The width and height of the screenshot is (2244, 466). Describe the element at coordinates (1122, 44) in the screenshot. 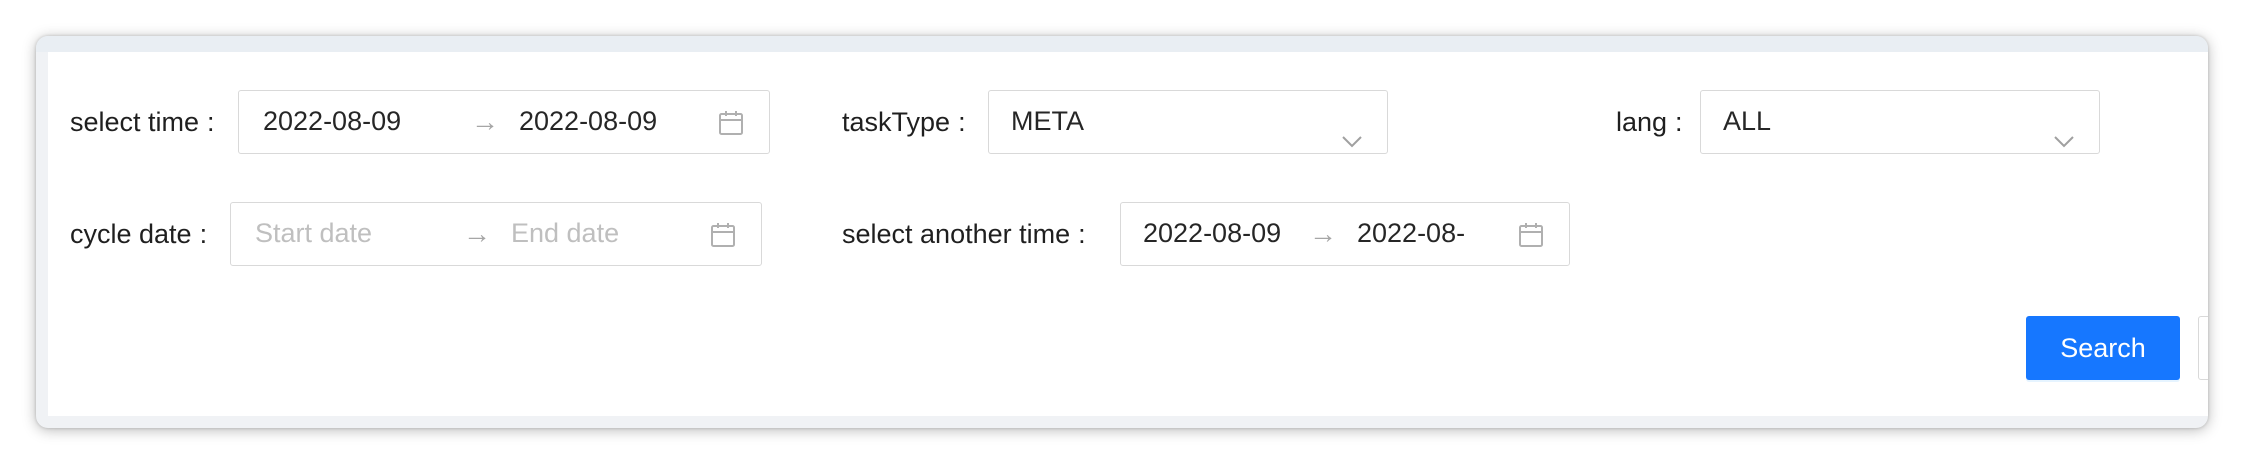

I see `top-strip` at that location.